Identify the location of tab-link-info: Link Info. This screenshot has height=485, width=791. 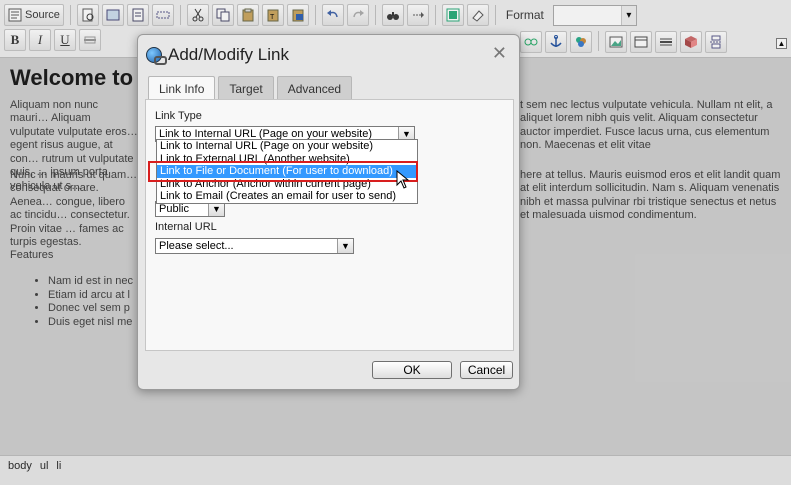
(182, 88).